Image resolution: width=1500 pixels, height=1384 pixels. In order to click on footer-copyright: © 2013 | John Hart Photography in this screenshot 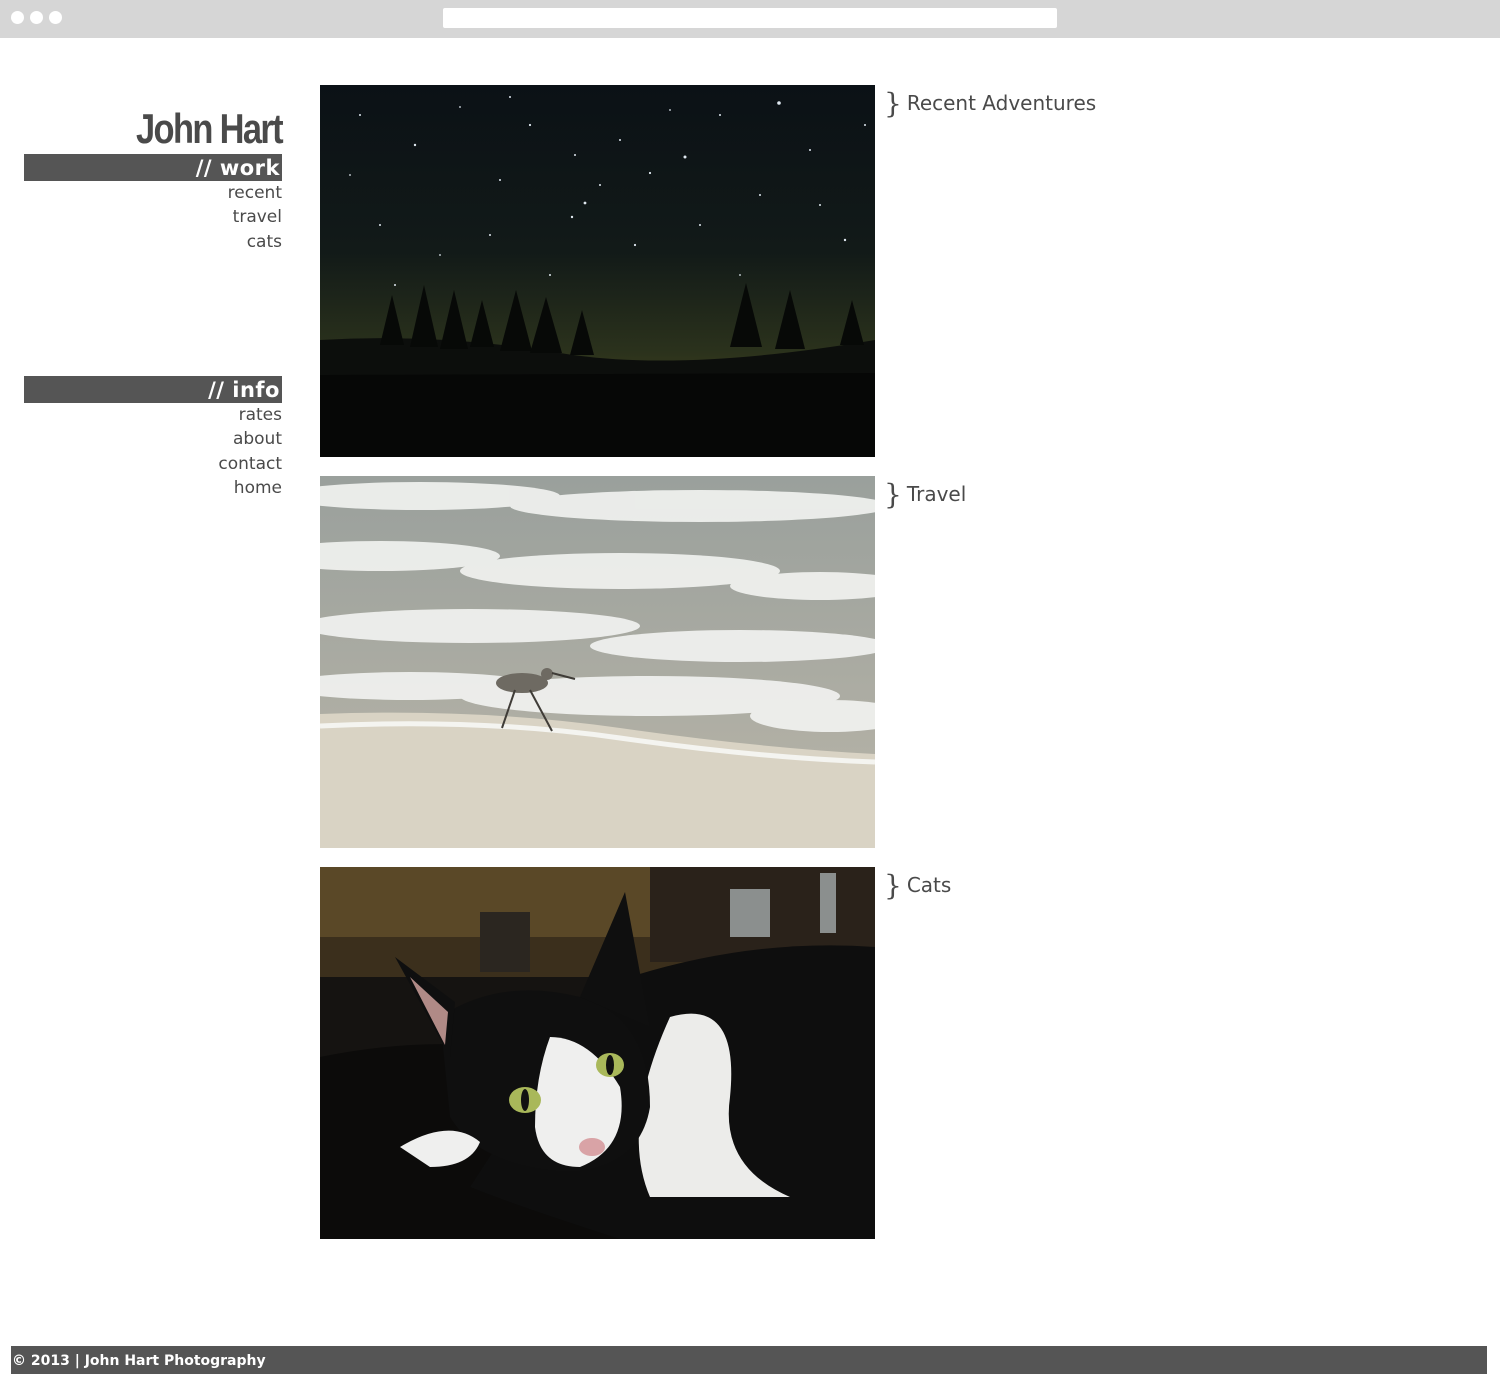, I will do `click(139, 1361)`.